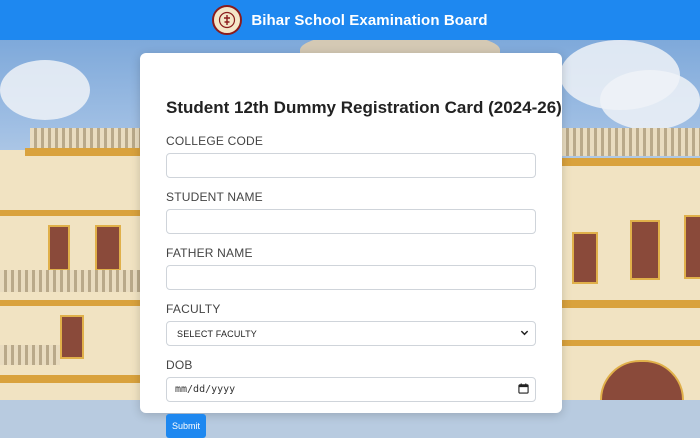 The width and height of the screenshot is (700, 438). What do you see at coordinates (351, 333) in the screenshot?
I see `faculty-select: SELECT FACULTY` at bounding box center [351, 333].